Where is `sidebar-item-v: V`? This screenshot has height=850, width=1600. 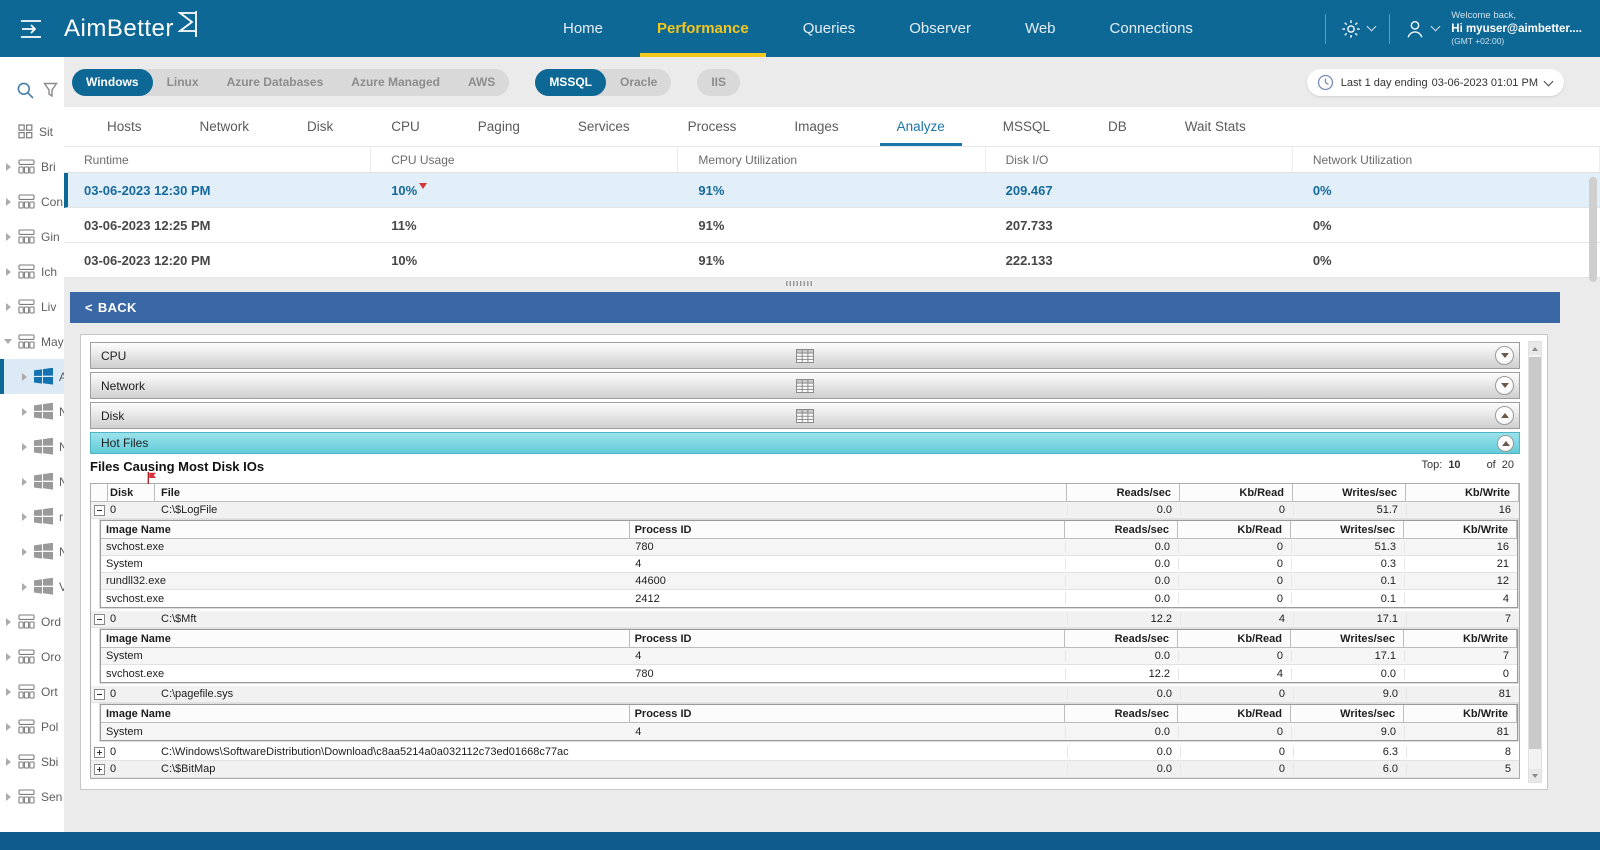
sidebar-item-v: V is located at coordinates (32, 586).